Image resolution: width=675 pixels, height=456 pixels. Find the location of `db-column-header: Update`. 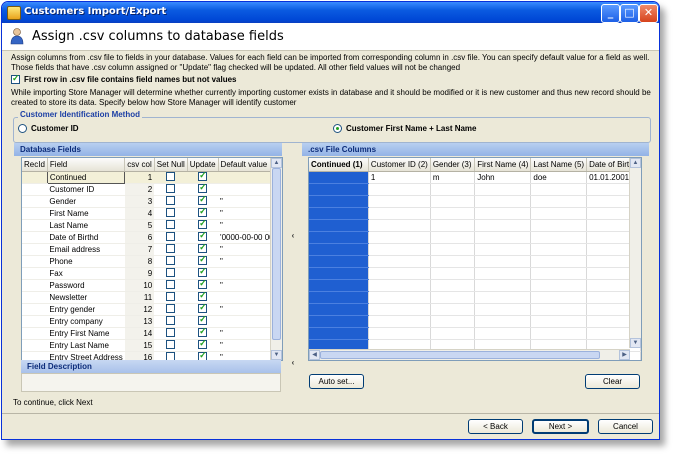

db-column-header: Update is located at coordinates (203, 165).